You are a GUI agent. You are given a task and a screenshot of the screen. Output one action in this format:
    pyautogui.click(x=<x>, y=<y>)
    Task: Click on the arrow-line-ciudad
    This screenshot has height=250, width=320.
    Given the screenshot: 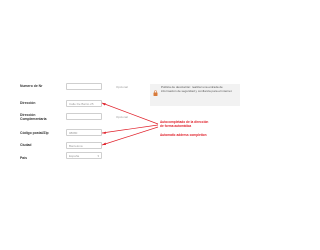 What is the action you would take?
    pyautogui.click(x=130, y=136)
    